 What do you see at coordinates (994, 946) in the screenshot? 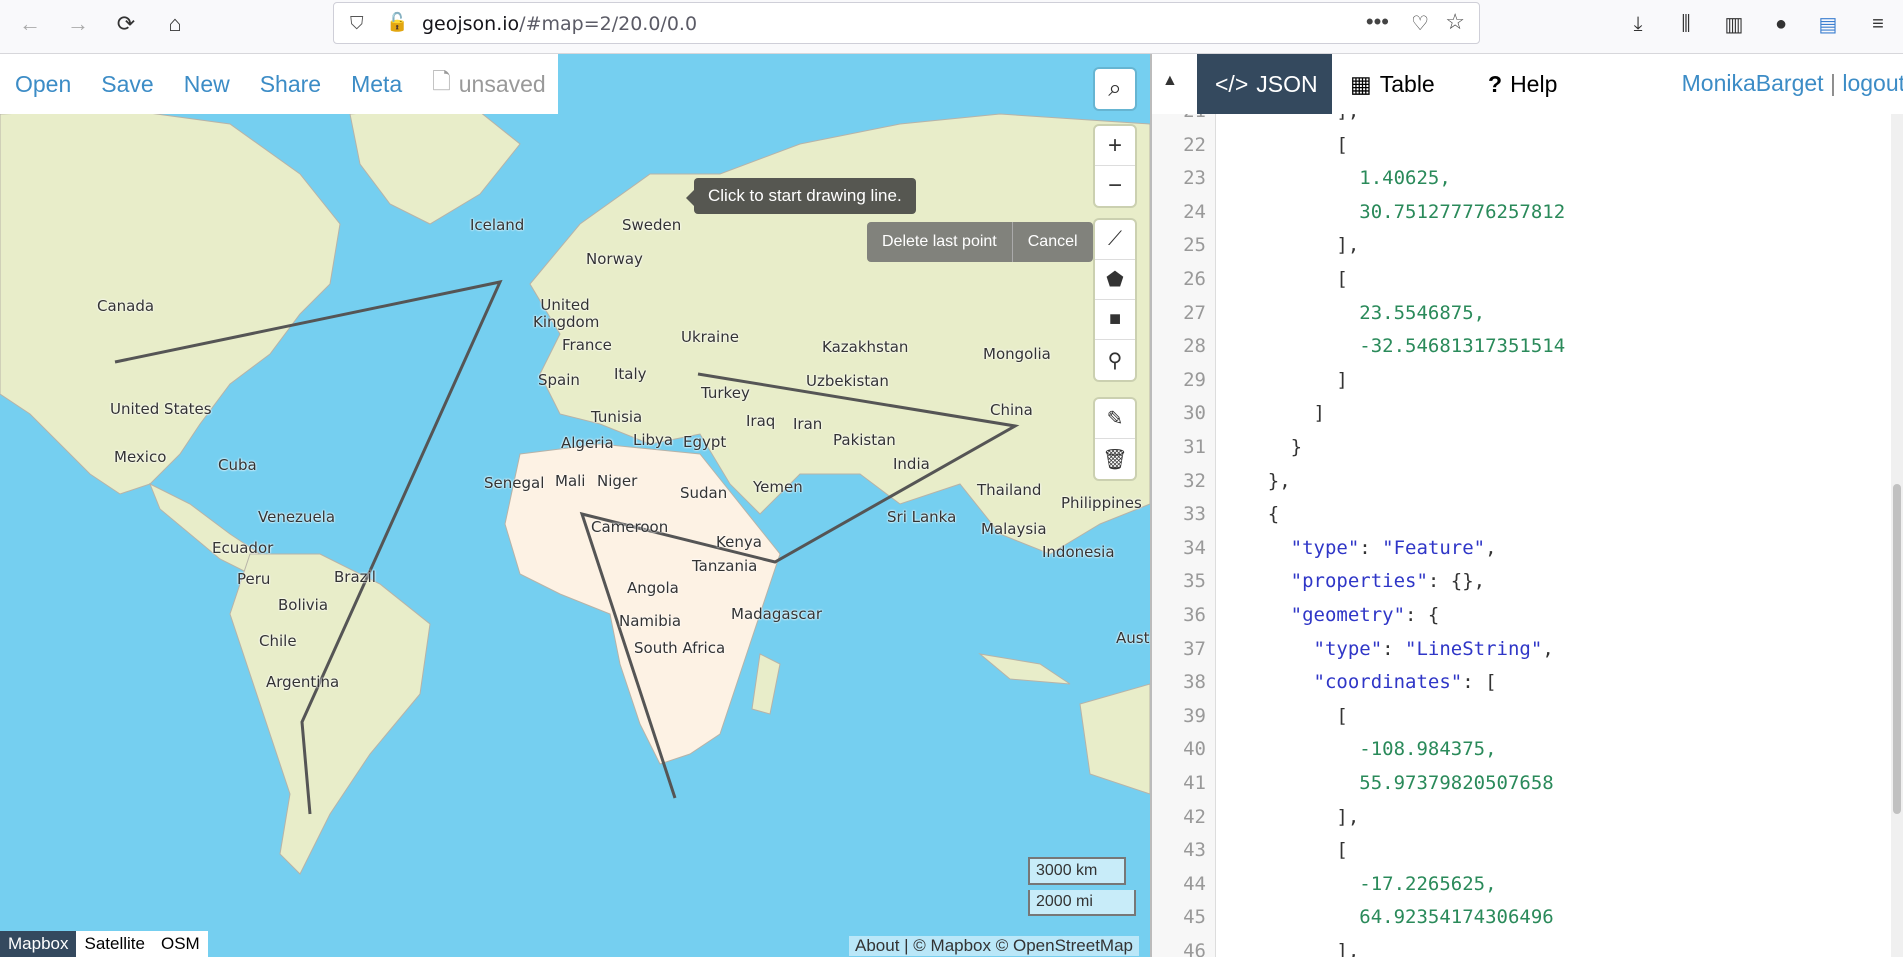
I see `map-attribution: About | © Mapbox © OpenStreetMap` at bounding box center [994, 946].